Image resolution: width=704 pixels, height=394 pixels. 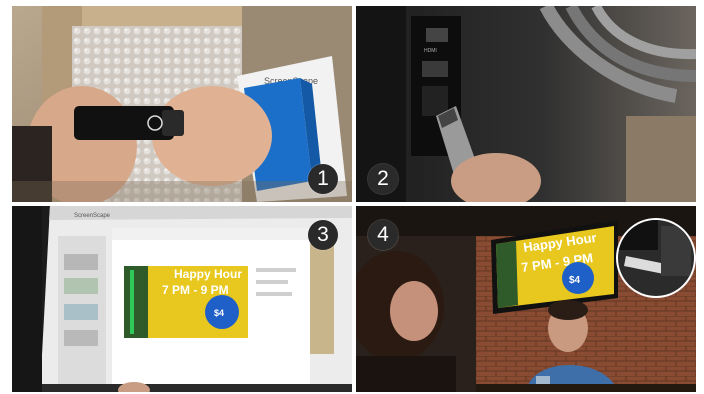 What do you see at coordinates (92, 216) in the screenshot?
I see `editor-app-name: ScreenScape` at bounding box center [92, 216].